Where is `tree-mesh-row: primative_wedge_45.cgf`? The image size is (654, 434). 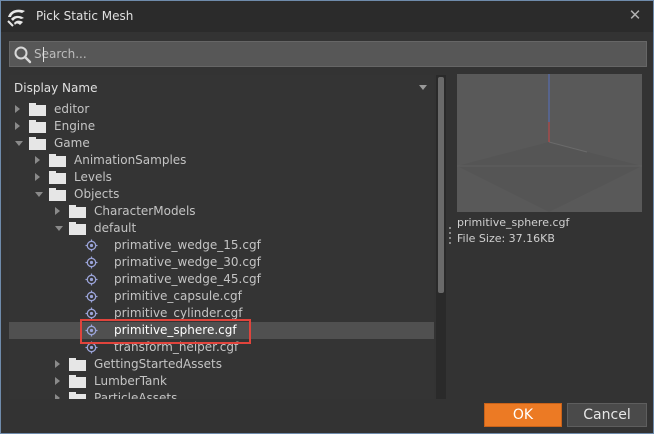
tree-mesh-row: primative_wedge_45.cgf is located at coordinates (221, 279).